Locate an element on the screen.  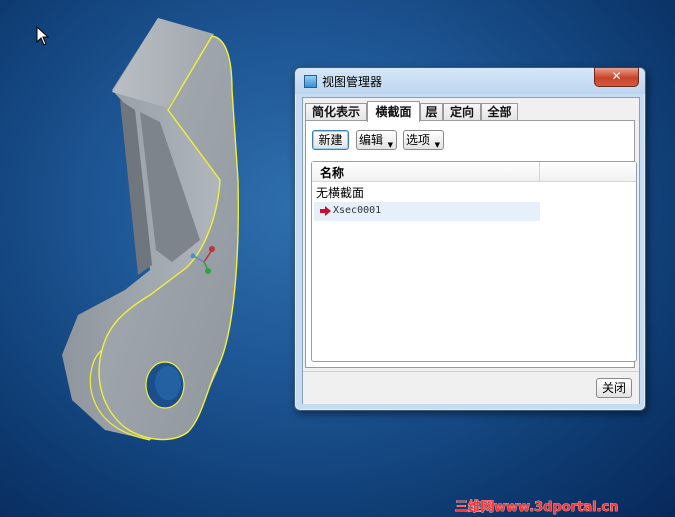
column-divider is located at coordinates (539, 171).